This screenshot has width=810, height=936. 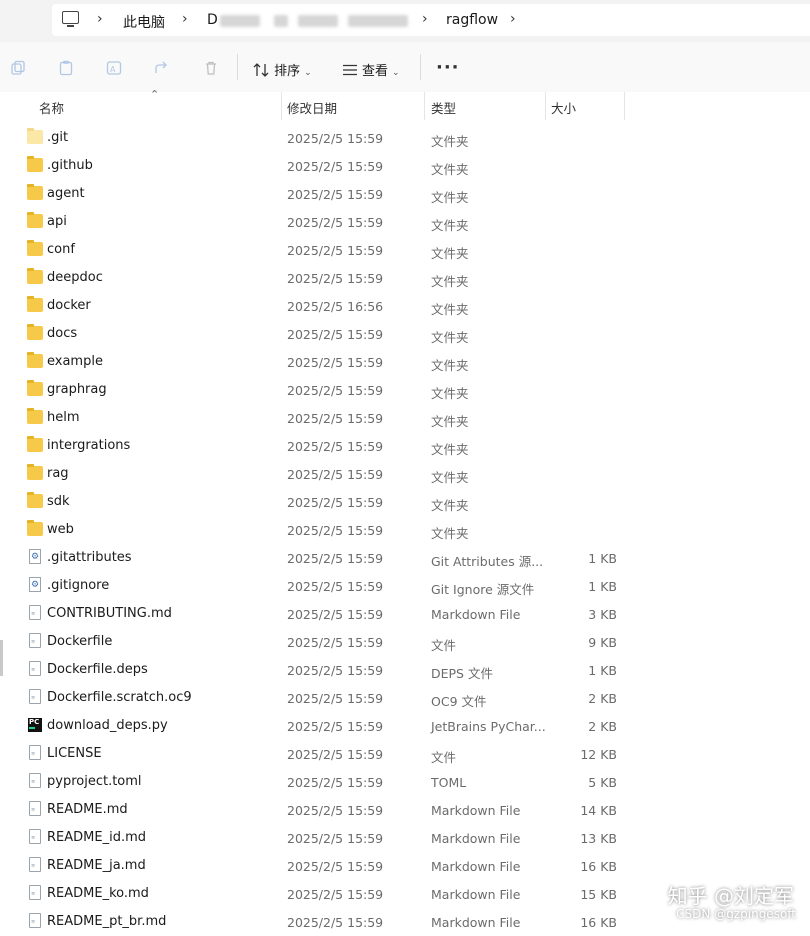 I want to click on file-row: sdk 2025/2/5 15:59 文件夹, so click(x=405, y=502).